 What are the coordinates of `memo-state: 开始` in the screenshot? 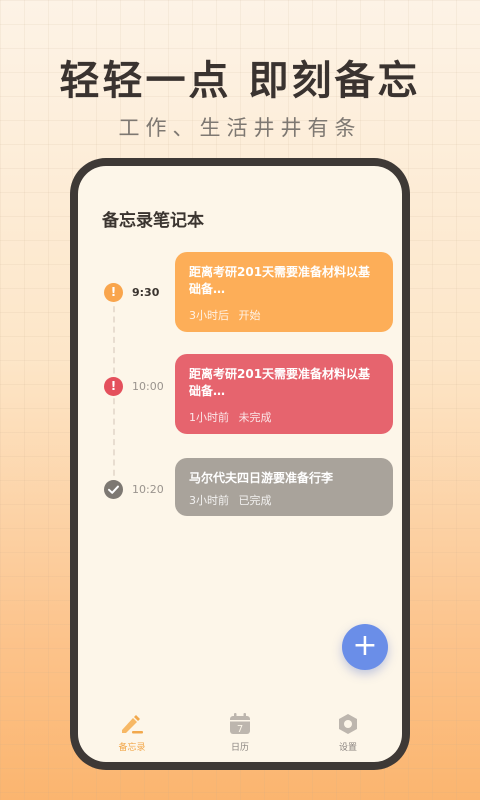 It's located at (249, 315).